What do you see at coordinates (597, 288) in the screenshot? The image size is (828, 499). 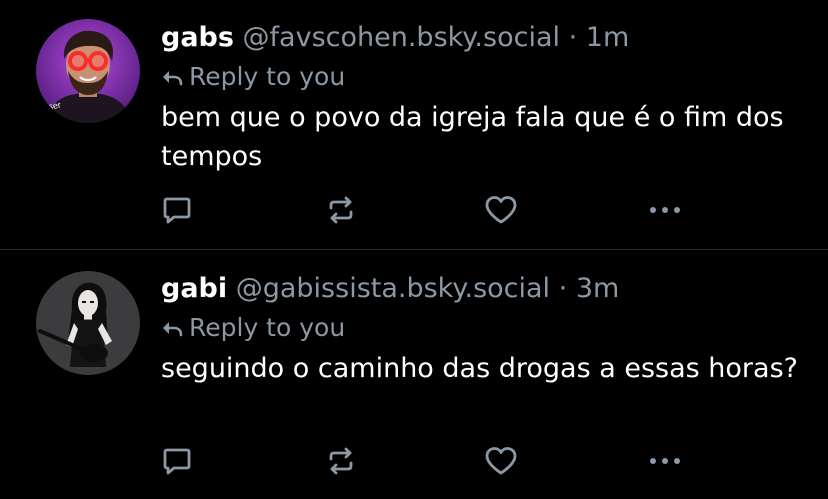 I see `post-timestamp: 3m` at bounding box center [597, 288].